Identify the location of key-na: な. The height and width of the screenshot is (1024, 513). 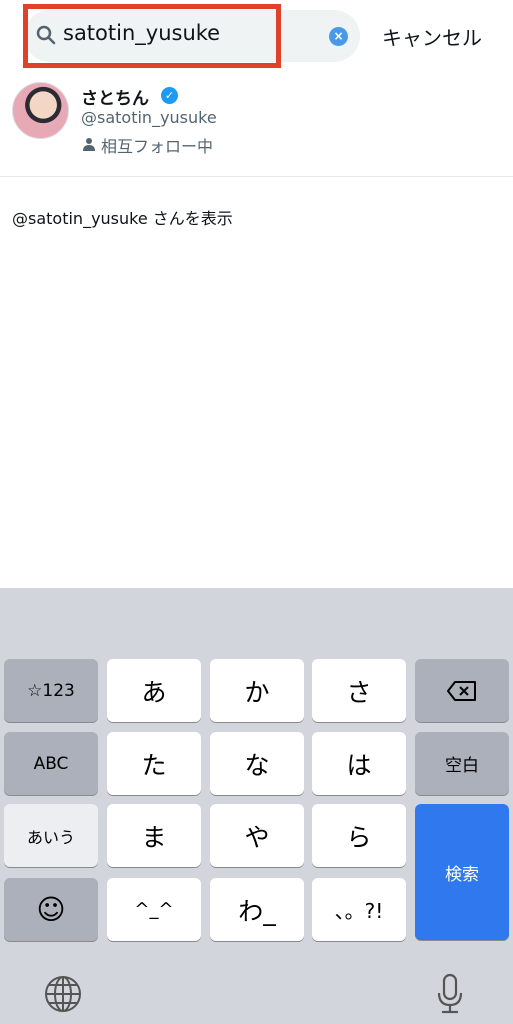
(257, 763).